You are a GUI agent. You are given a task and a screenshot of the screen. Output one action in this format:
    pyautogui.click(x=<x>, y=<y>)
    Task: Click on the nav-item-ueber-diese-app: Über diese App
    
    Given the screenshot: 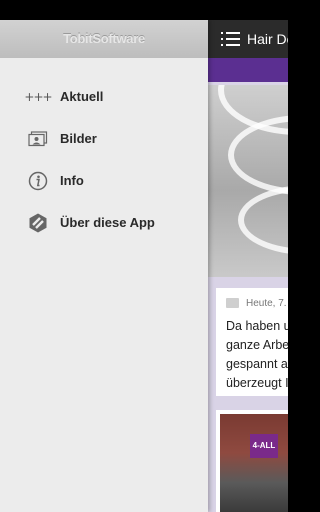 What is the action you would take?
    pyautogui.click(x=104, y=223)
    